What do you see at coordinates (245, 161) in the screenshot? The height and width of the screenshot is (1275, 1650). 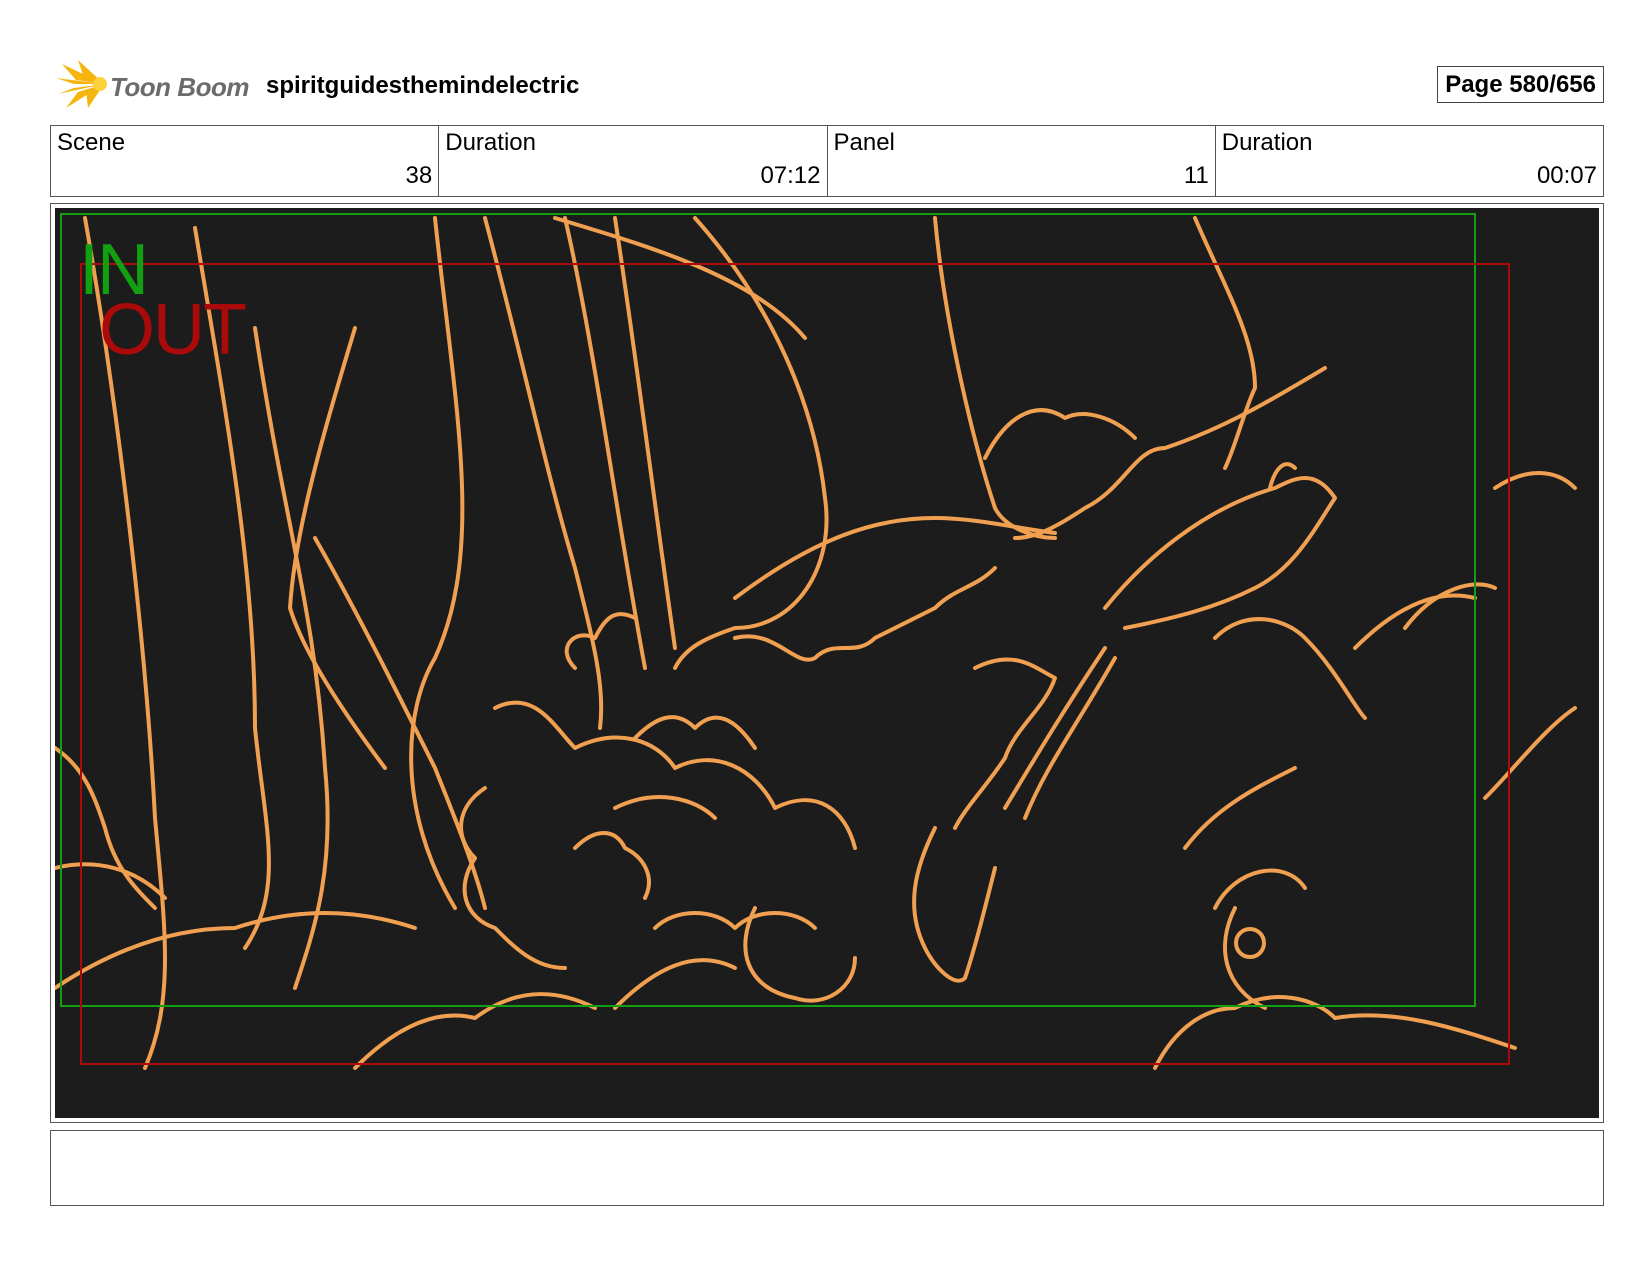 I see `scene-cell: Scene 38` at bounding box center [245, 161].